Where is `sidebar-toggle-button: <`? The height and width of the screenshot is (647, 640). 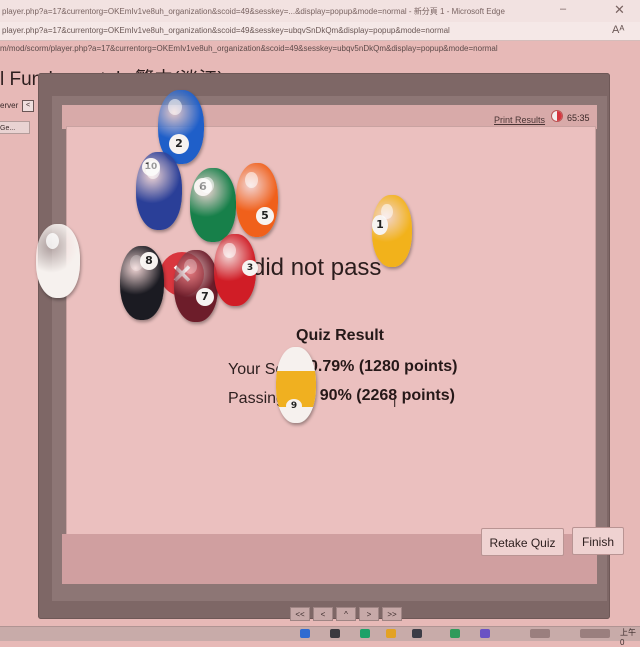 sidebar-toggle-button: < is located at coordinates (28, 106).